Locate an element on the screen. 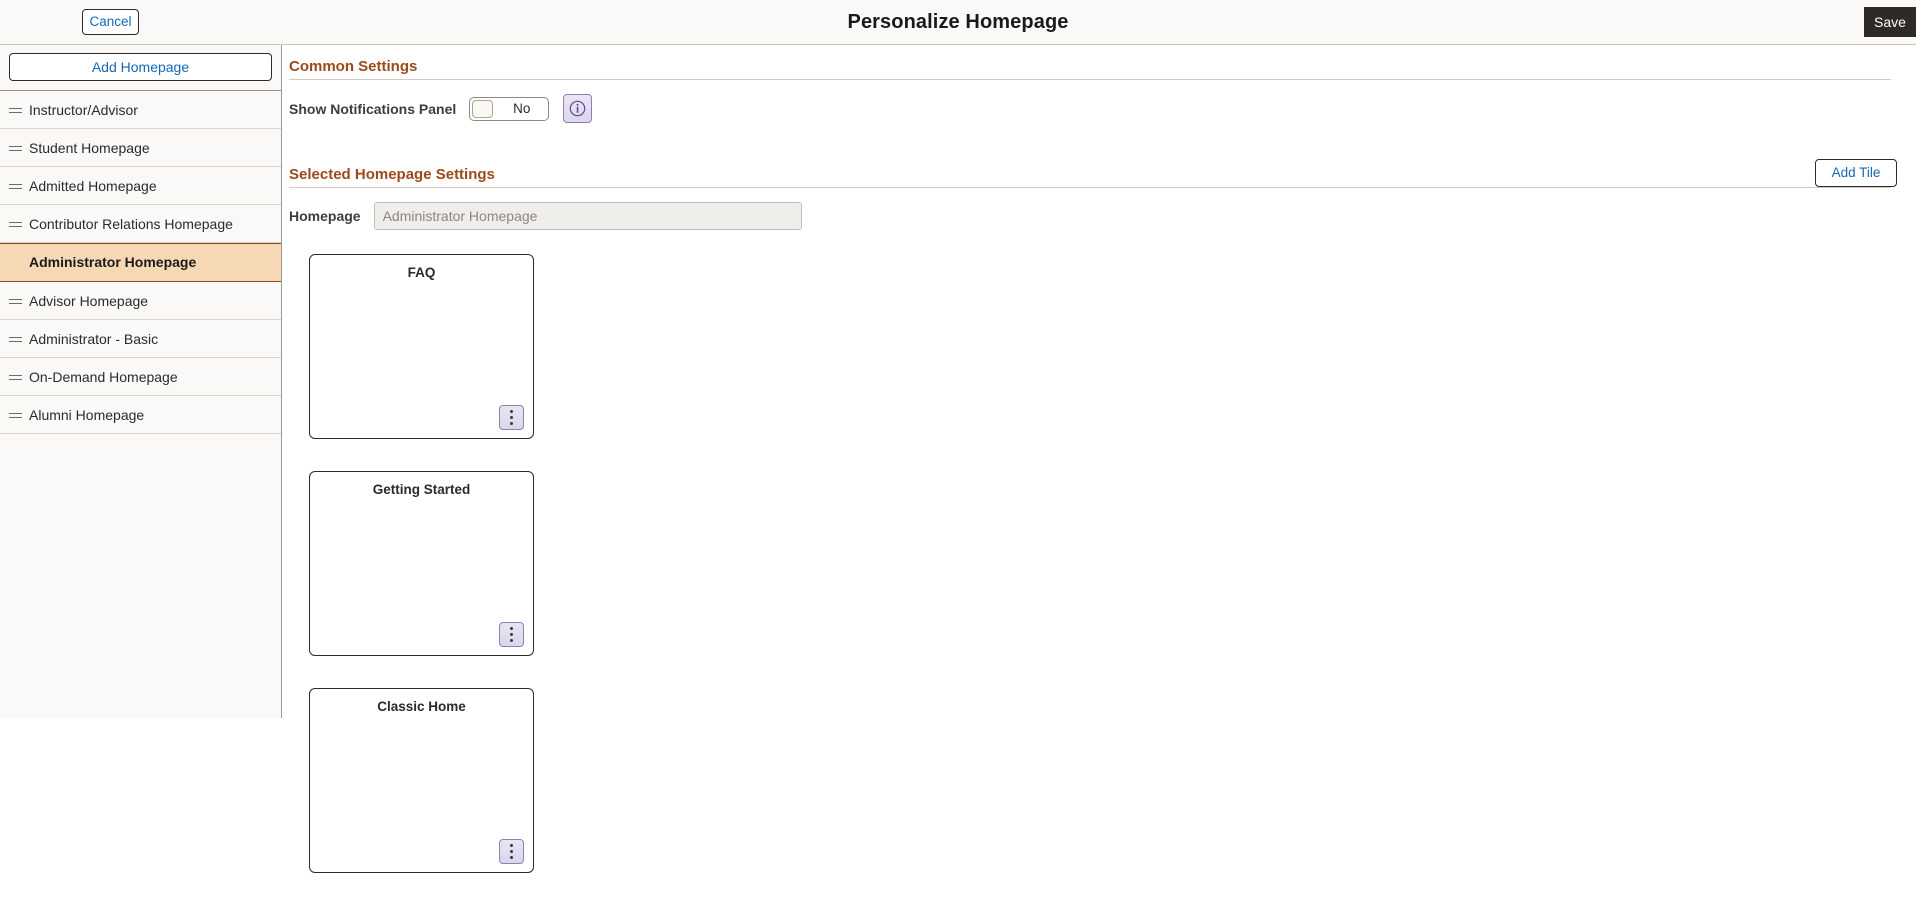 This screenshot has width=1916, height=905. selected-homepage-settings-heading: Selected Homepage Settings is located at coordinates (392, 174).